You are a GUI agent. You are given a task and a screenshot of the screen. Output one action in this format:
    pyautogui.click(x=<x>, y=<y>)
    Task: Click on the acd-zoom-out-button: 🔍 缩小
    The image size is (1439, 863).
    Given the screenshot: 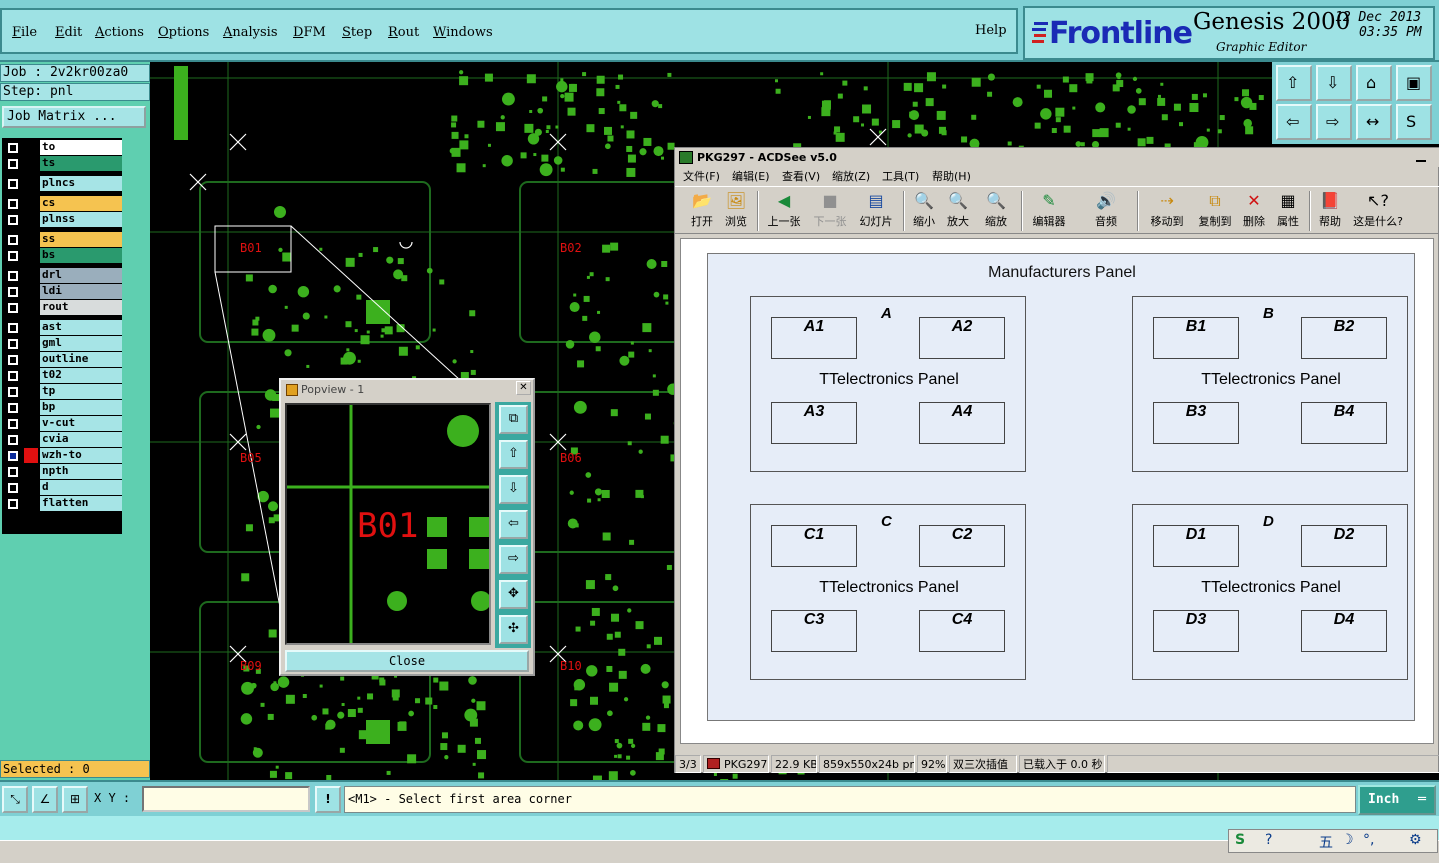 What is the action you would take?
    pyautogui.click(x=924, y=210)
    